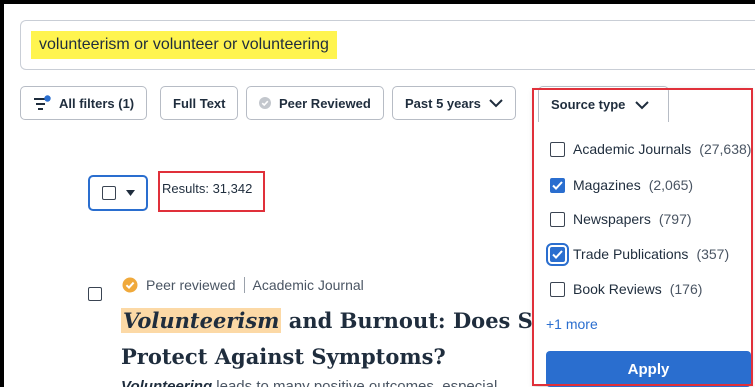 Image resolution: width=755 pixels, height=387 pixels. I want to click on option-label: Book Reviews, so click(617, 289).